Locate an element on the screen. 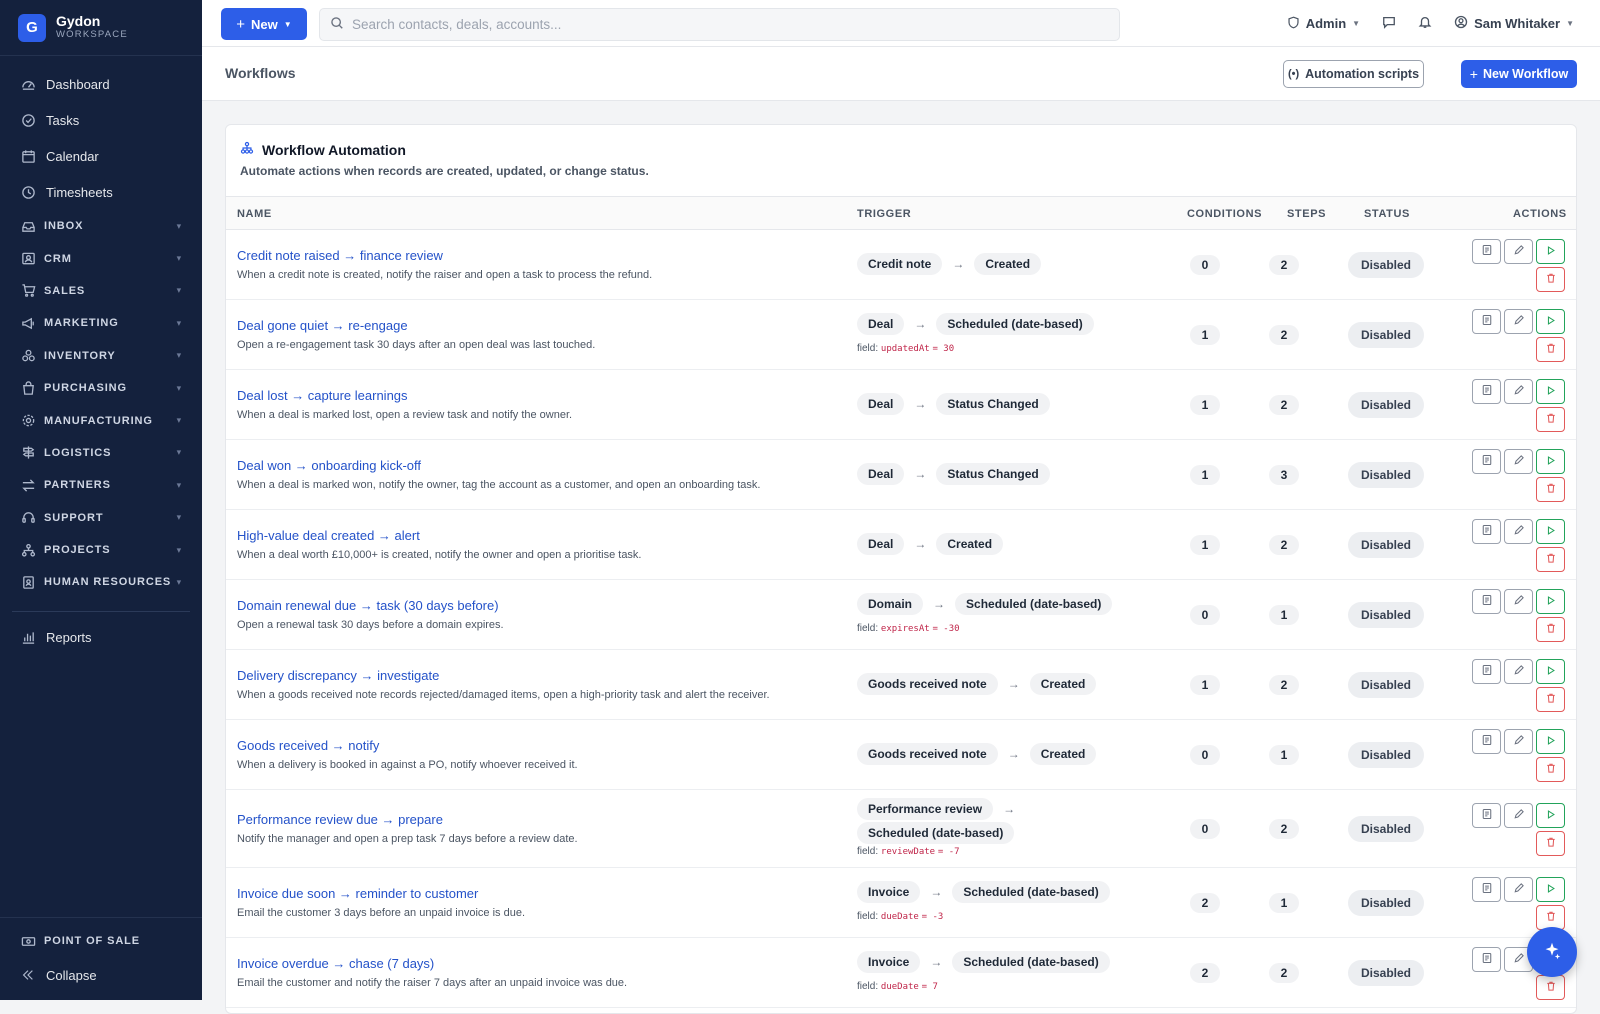 Image resolution: width=1600 pixels, height=1014 pixels. col-steps: STEPS is located at coordinates (1306, 214).